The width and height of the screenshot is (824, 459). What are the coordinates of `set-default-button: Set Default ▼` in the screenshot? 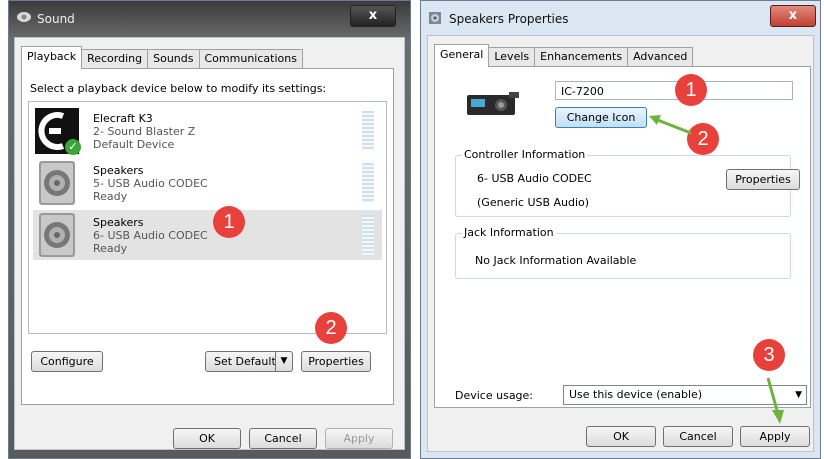 It's located at (249, 361).